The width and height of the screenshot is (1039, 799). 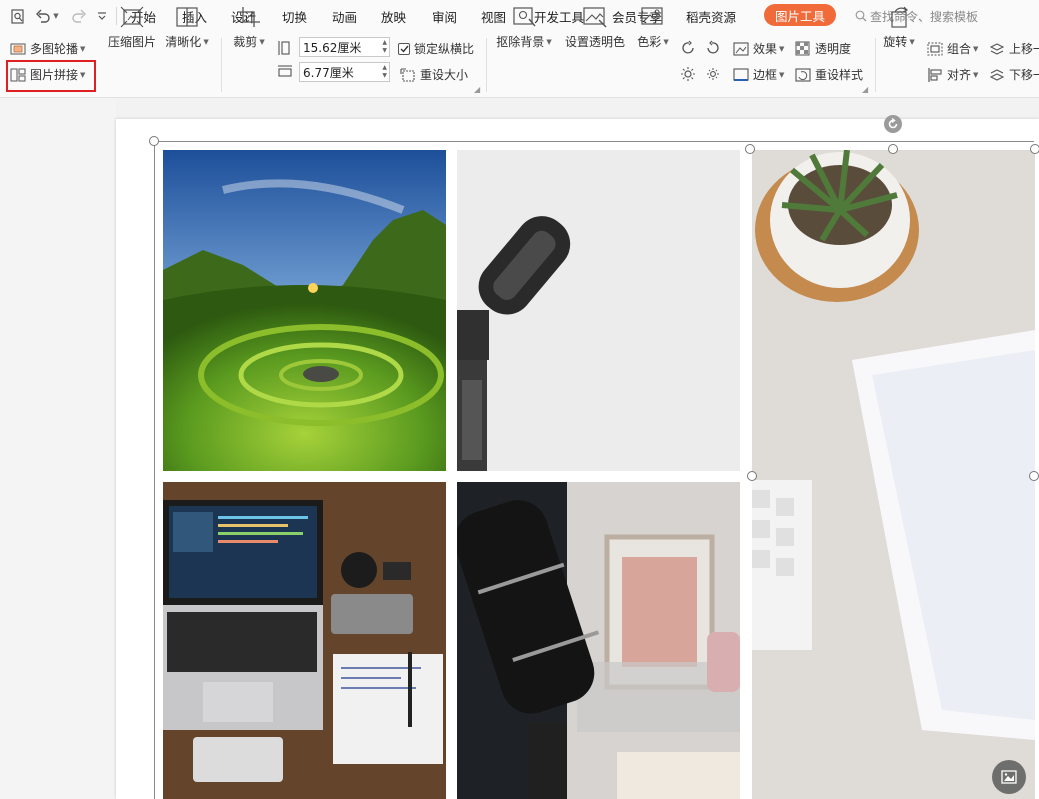 What do you see at coordinates (524, 28) in the screenshot?
I see `remove-background-button: 抠除背景 ▼` at bounding box center [524, 28].